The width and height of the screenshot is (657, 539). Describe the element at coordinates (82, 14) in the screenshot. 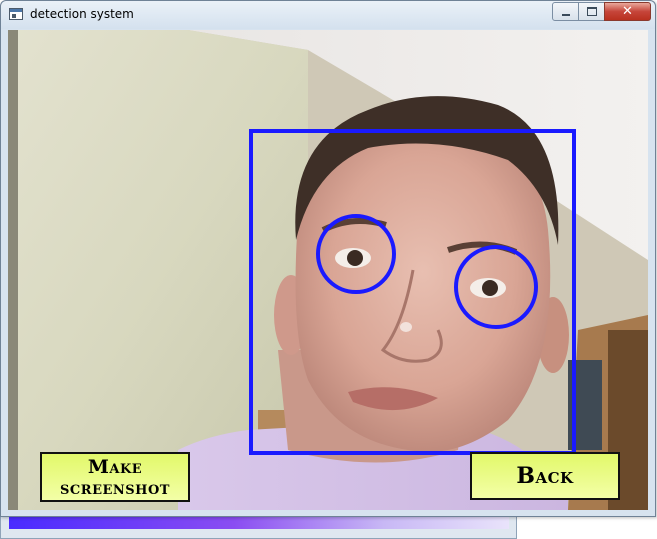

I see `window-title: detection system` at that location.